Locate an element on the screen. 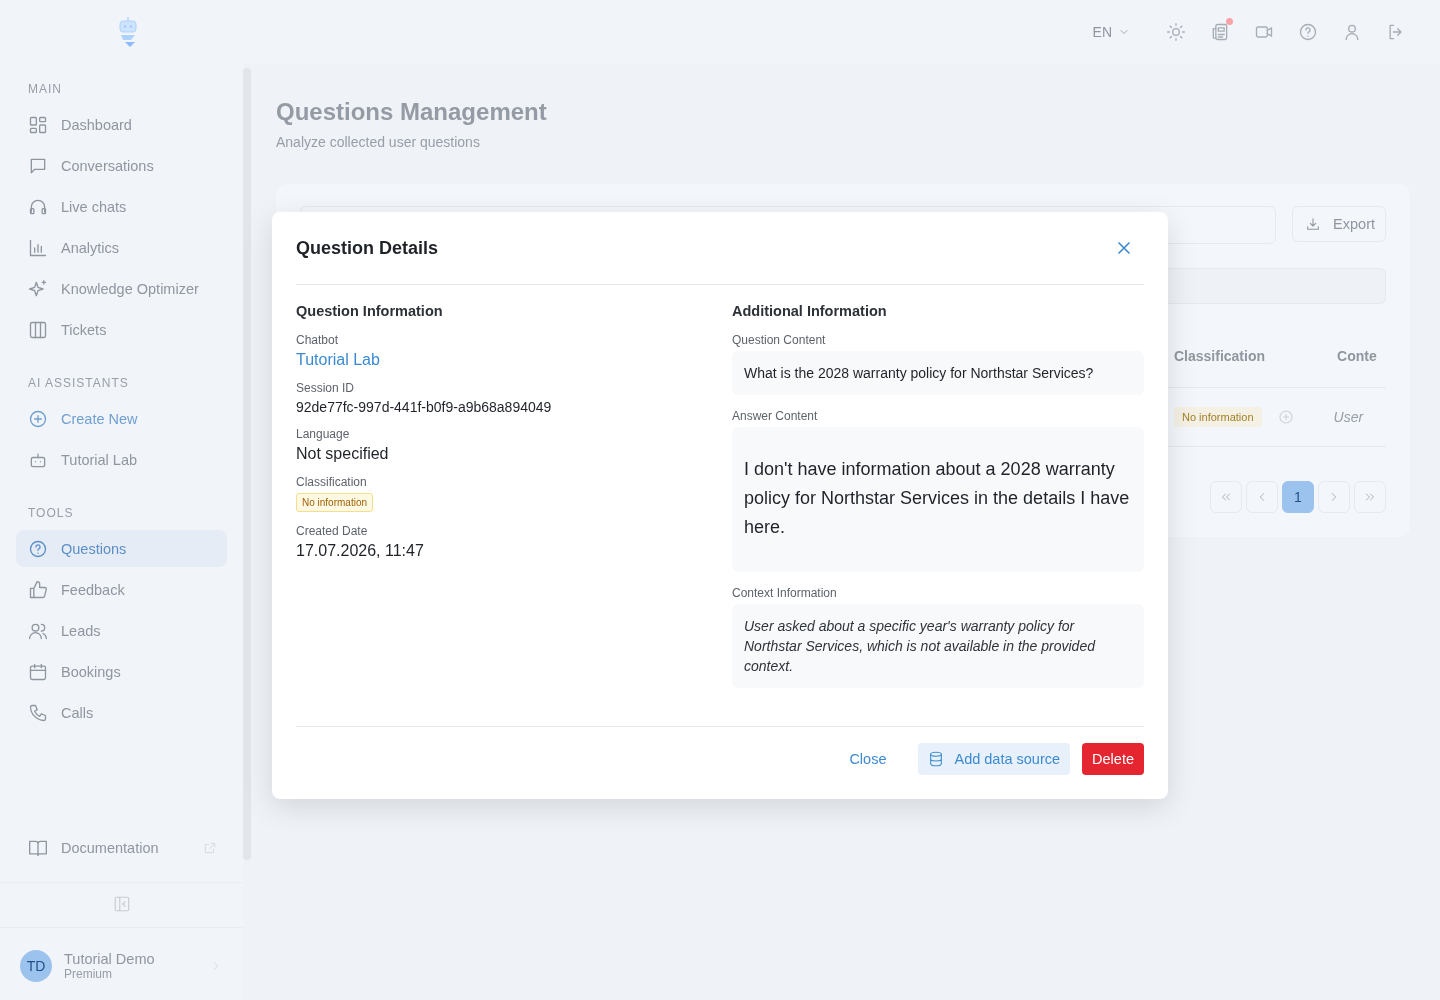 The height and width of the screenshot is (1000, 1440). user-plan: Premium is located at coordinates (88, 974).